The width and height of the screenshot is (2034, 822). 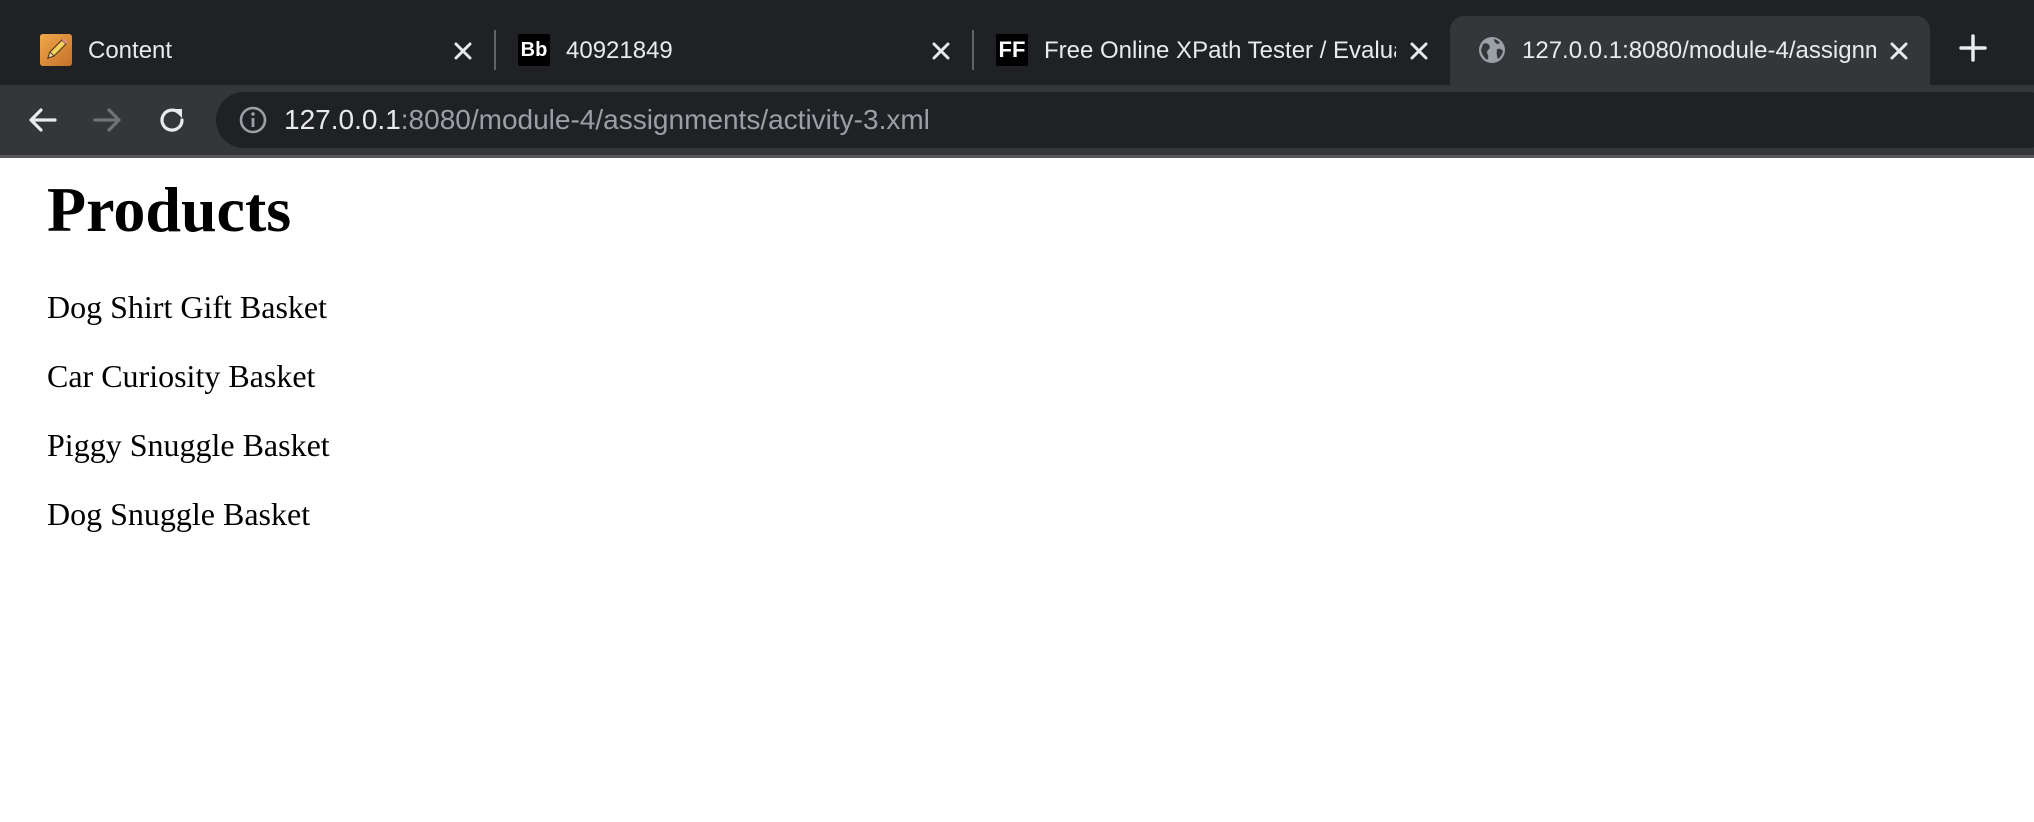 What do you see at coordinates (43, 120) in the screenshot?
I see `back-button` at bounding box center [43, 120].